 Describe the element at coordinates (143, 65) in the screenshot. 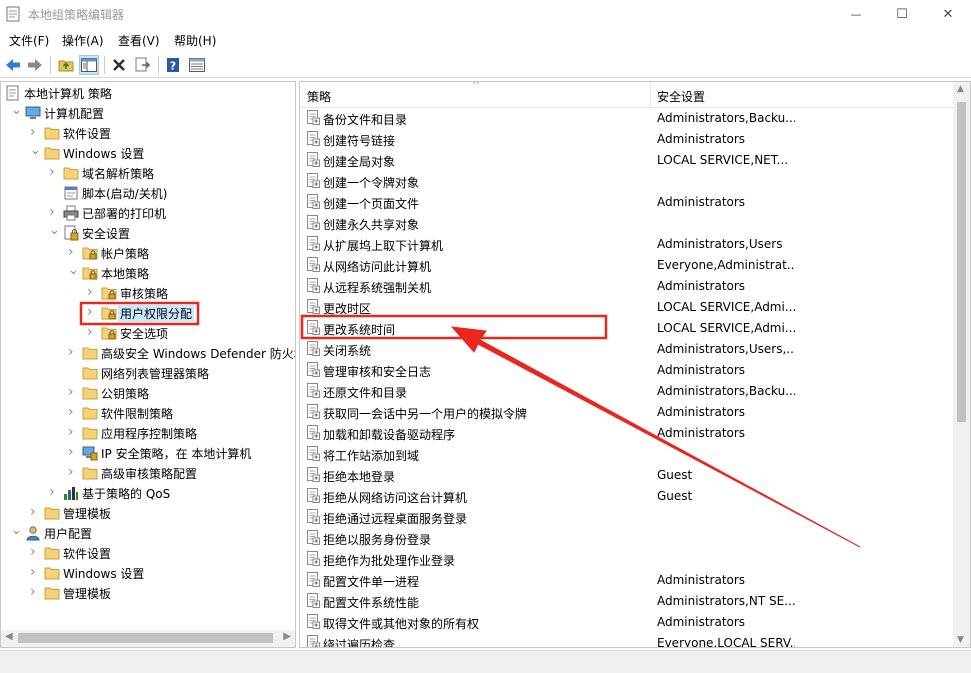

I see `export-list-button` at that location.